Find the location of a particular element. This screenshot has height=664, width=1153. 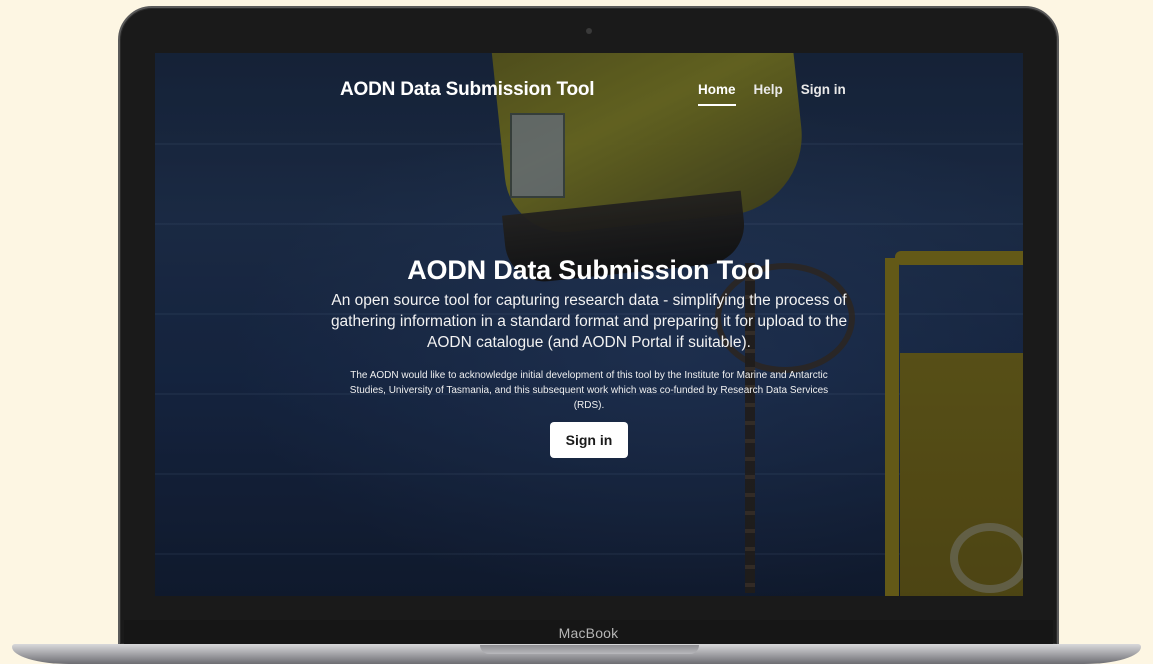

laptop-chin: MacBook is located at coordinates (588, 633).